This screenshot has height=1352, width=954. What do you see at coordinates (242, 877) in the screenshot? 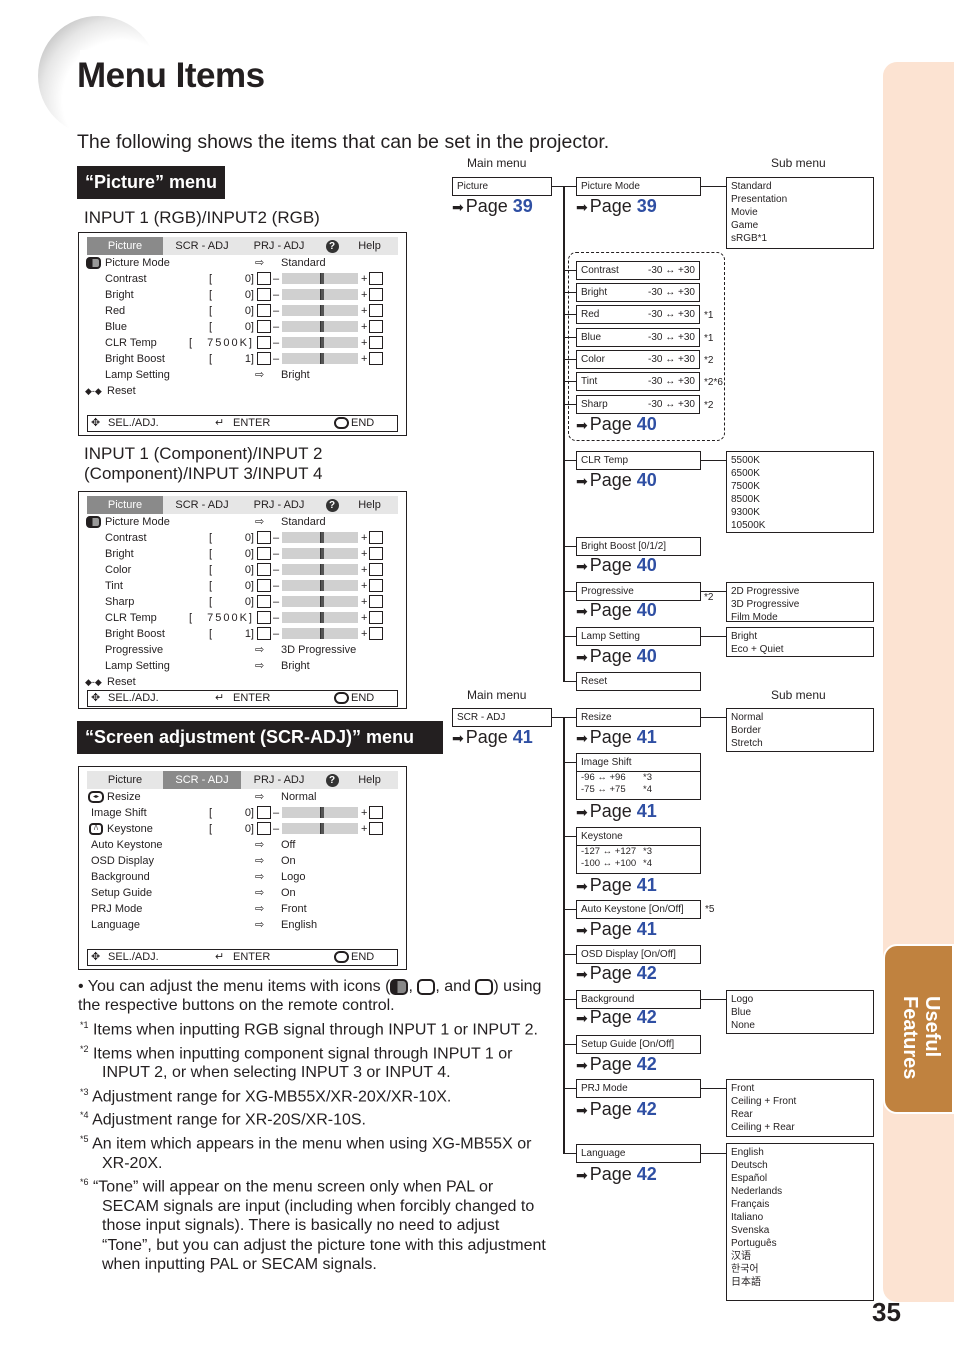
I see `osd-row-background: Background ⇨ Logo` at bounding box center [242, 877].